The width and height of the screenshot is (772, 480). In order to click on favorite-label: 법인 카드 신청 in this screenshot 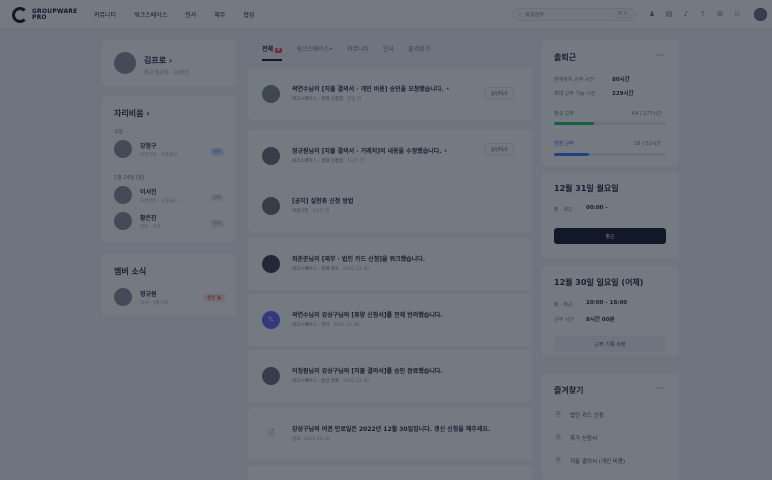, I will do `click(587, 416)`.